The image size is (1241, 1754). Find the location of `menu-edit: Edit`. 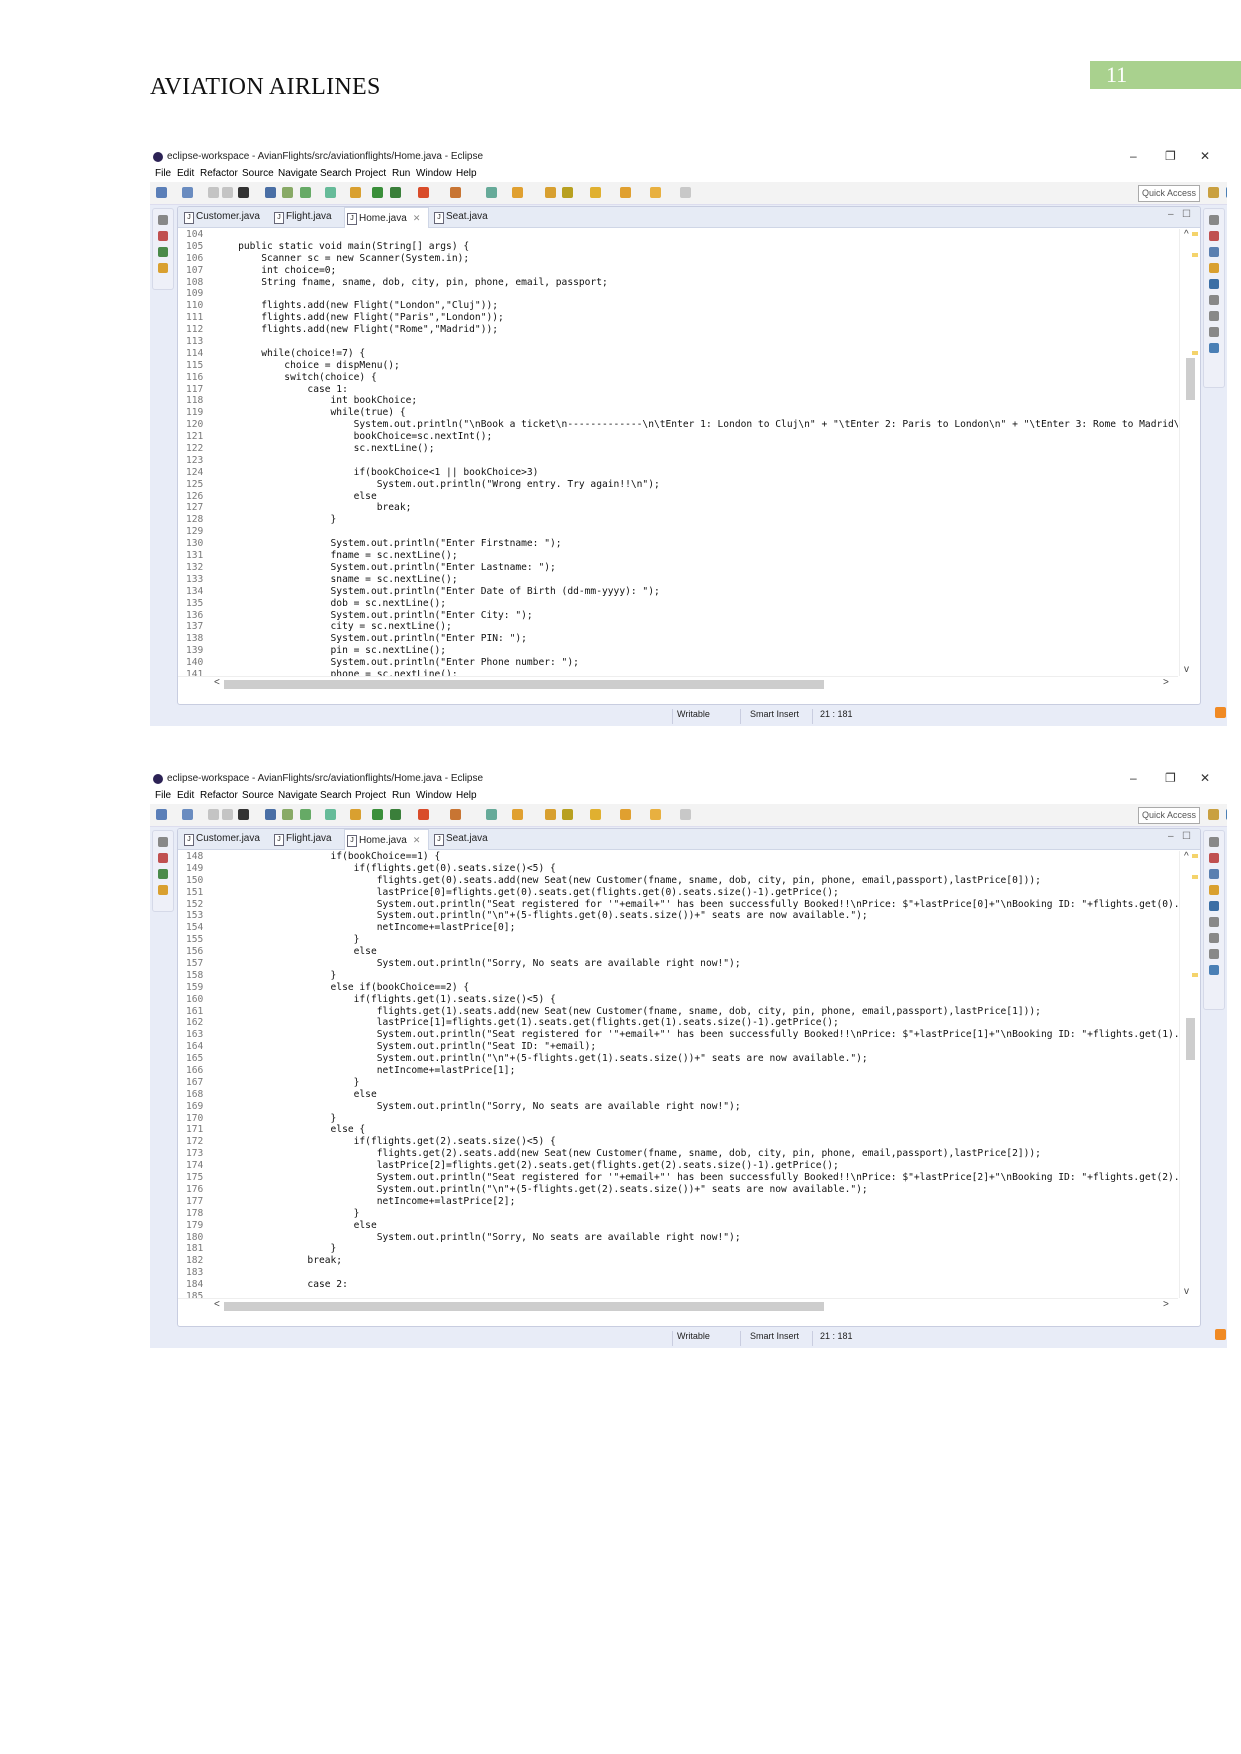

menu-edit: Edit is located at coordinates (185, 795).